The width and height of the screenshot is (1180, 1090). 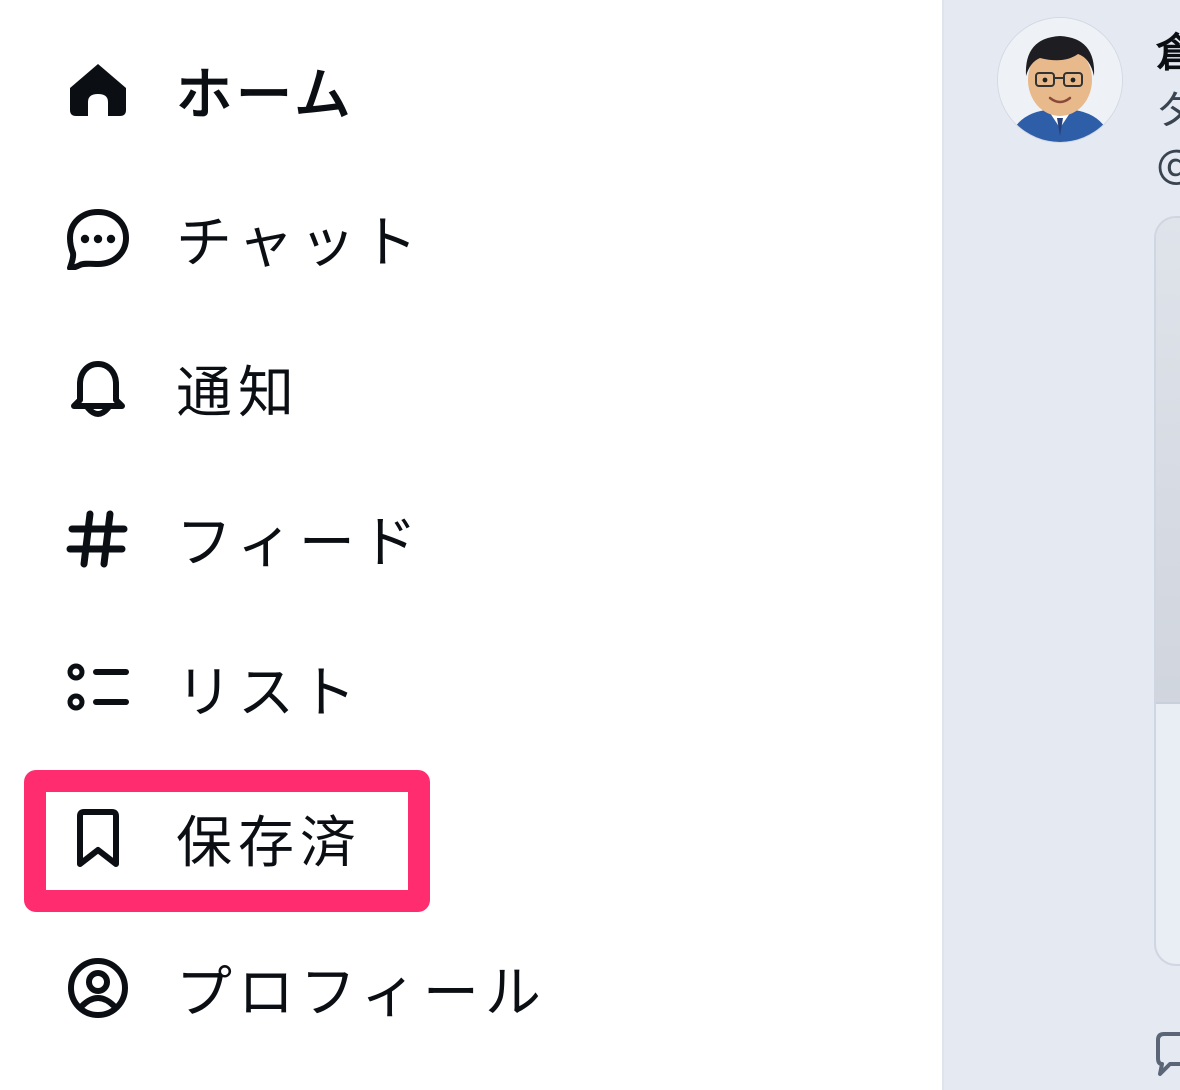 What do you see at coordinates (98, 988) in the screenshot?
I see `user-circle-icon` at bounding box center [98, 988].